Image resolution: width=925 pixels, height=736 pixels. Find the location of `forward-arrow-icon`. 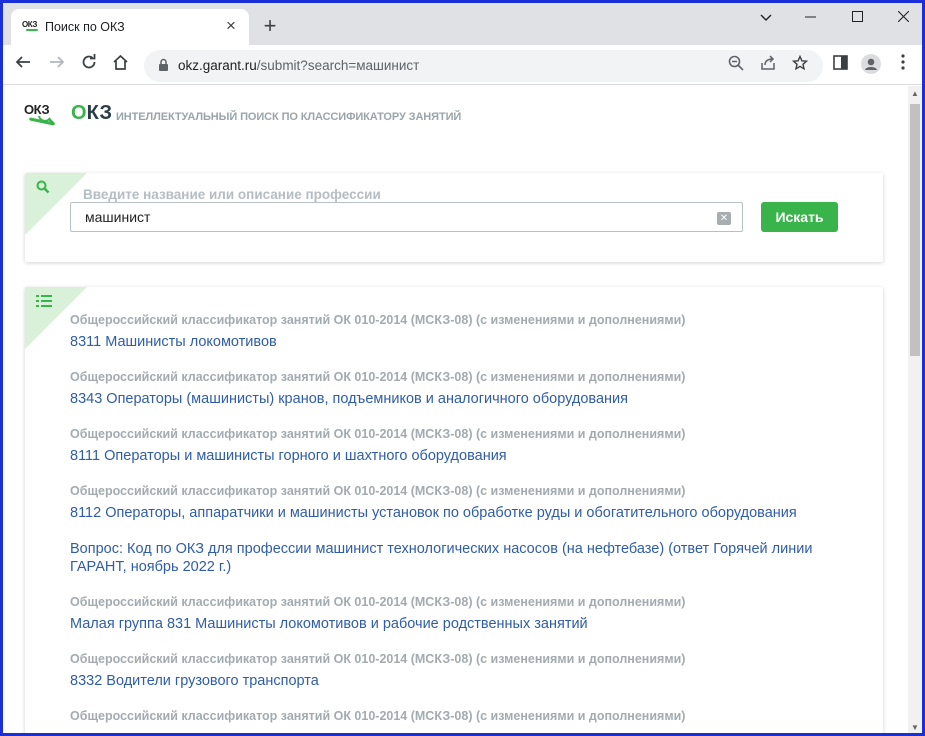

forward-arrow-icon is located at coordinates (57, 62).